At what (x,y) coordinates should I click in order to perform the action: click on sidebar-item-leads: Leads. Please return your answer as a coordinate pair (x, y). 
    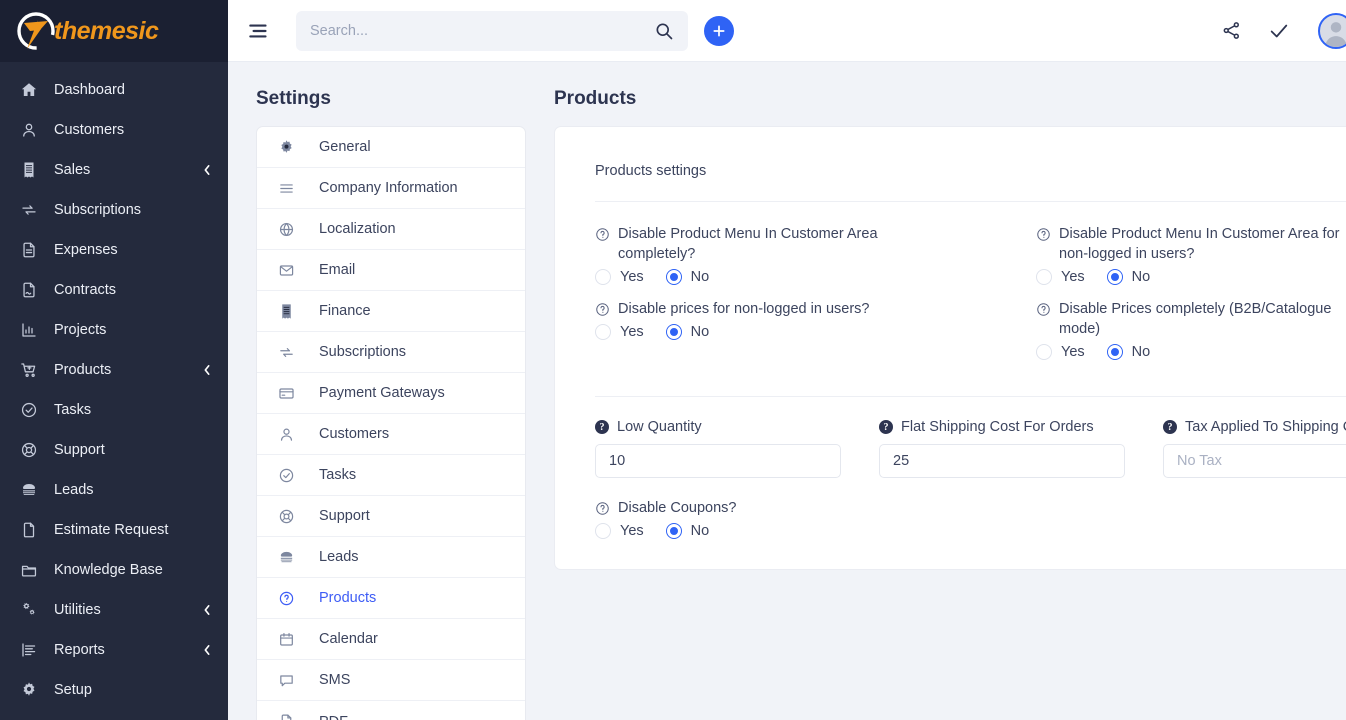
    Looking at the image, I should click on (114, 490).